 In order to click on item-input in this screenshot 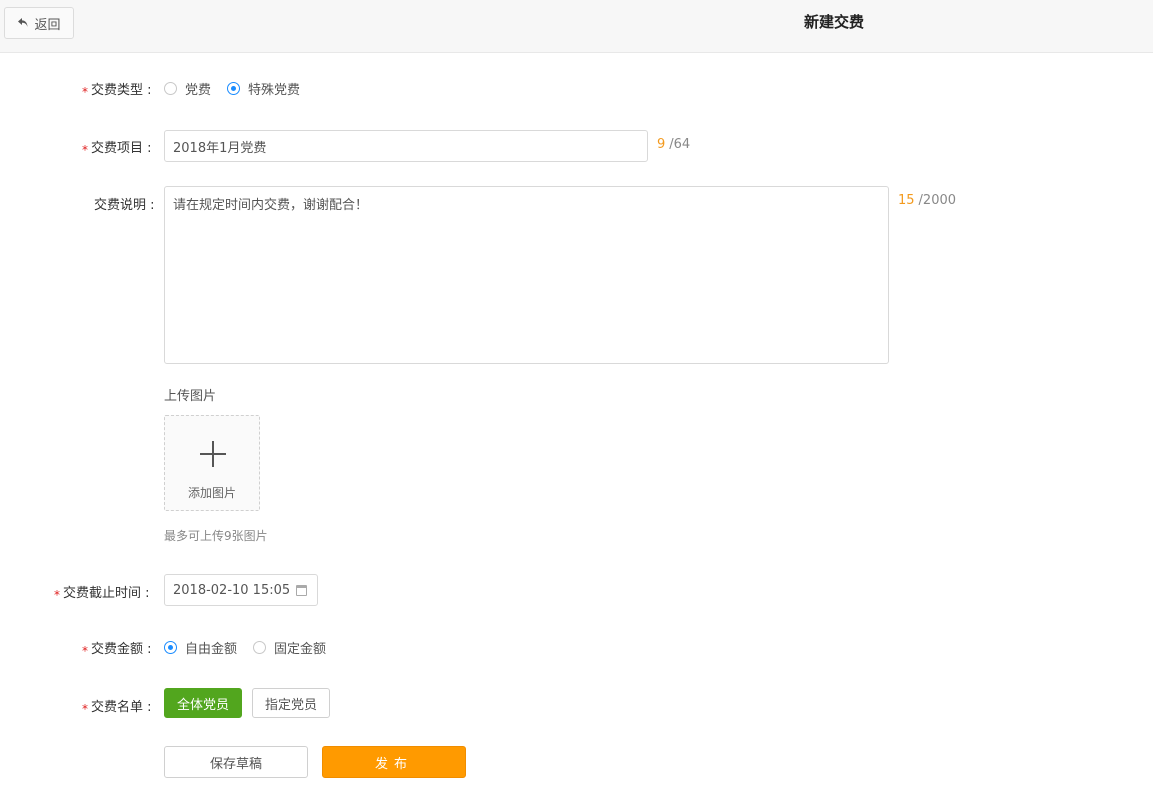, I will do `click(406, 146)`.